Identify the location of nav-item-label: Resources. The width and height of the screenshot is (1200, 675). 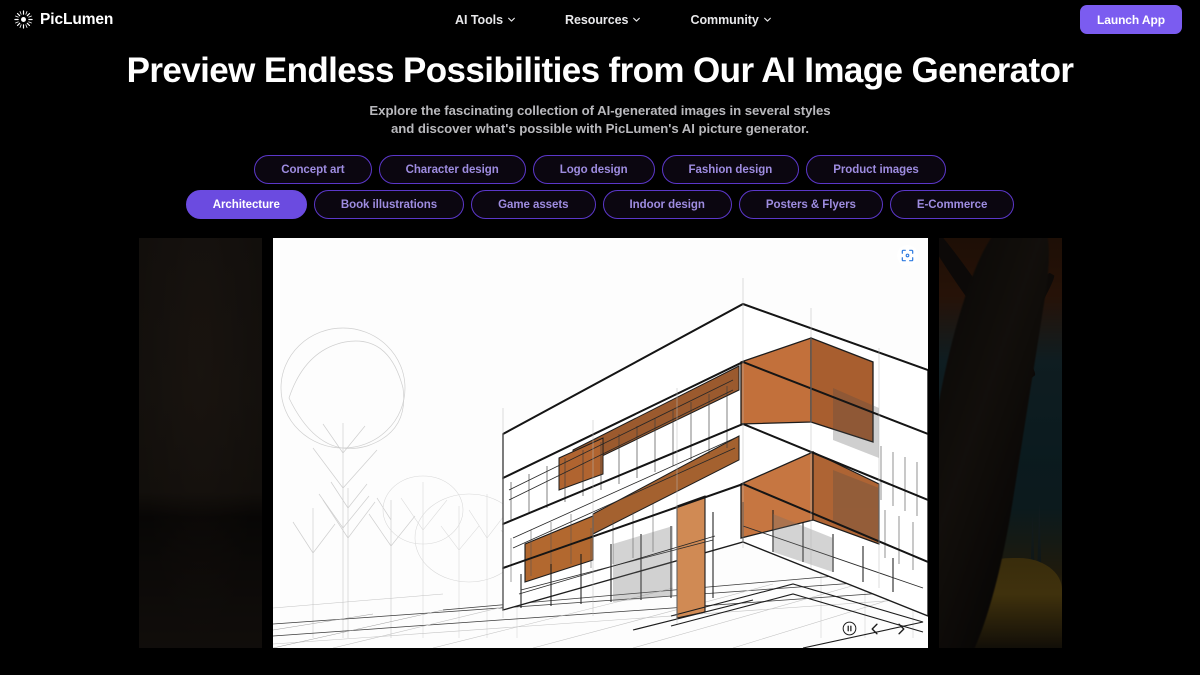
(596, 19).